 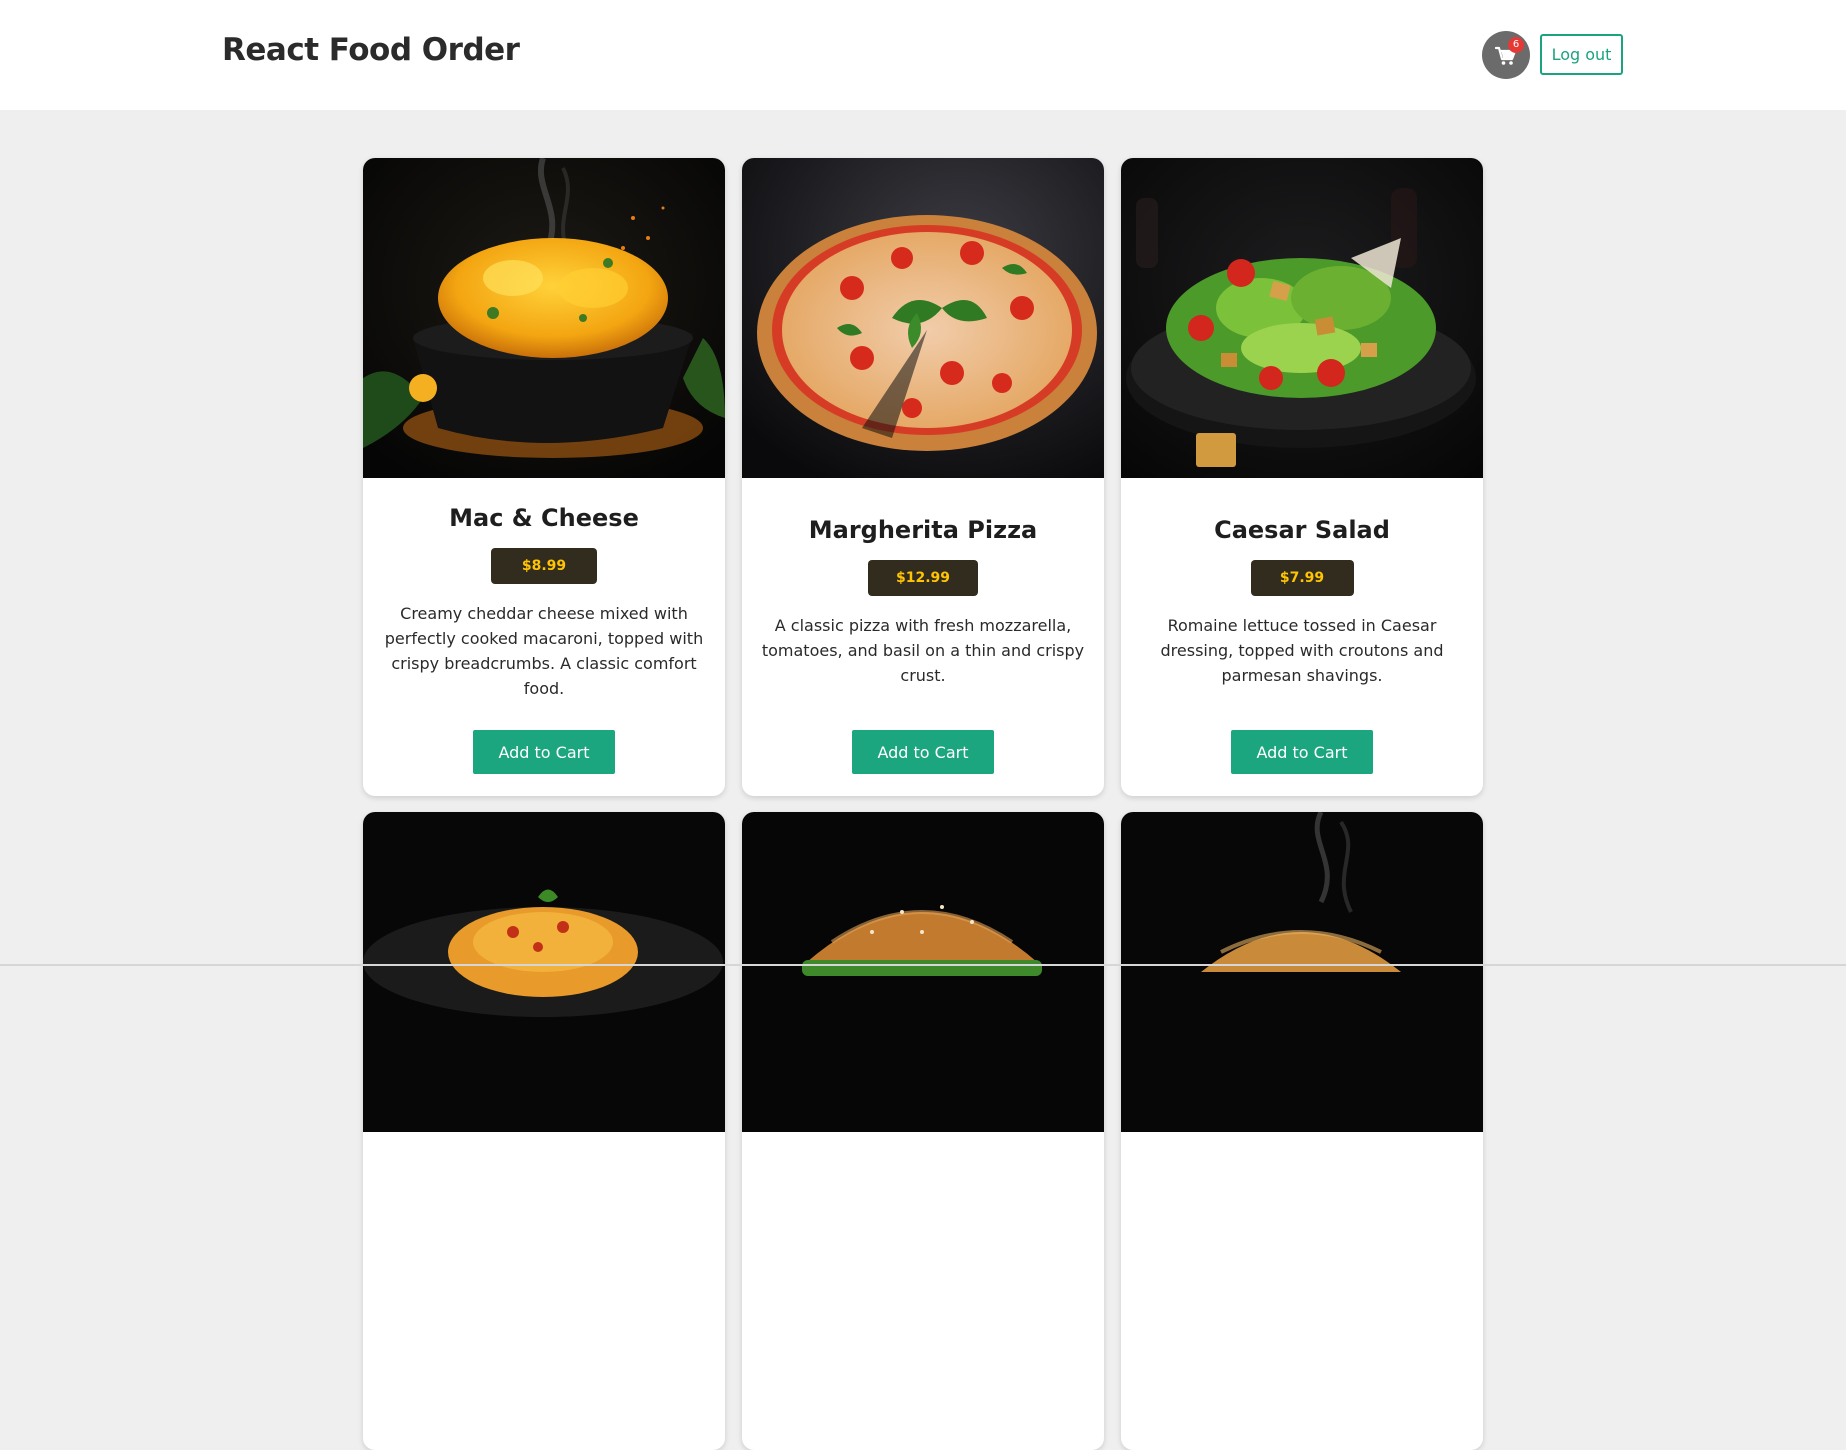 What do you see at coordinates (544, 565) in the screenshot?
I see `meal-price: $8.99` at bounding box center [544, 565].